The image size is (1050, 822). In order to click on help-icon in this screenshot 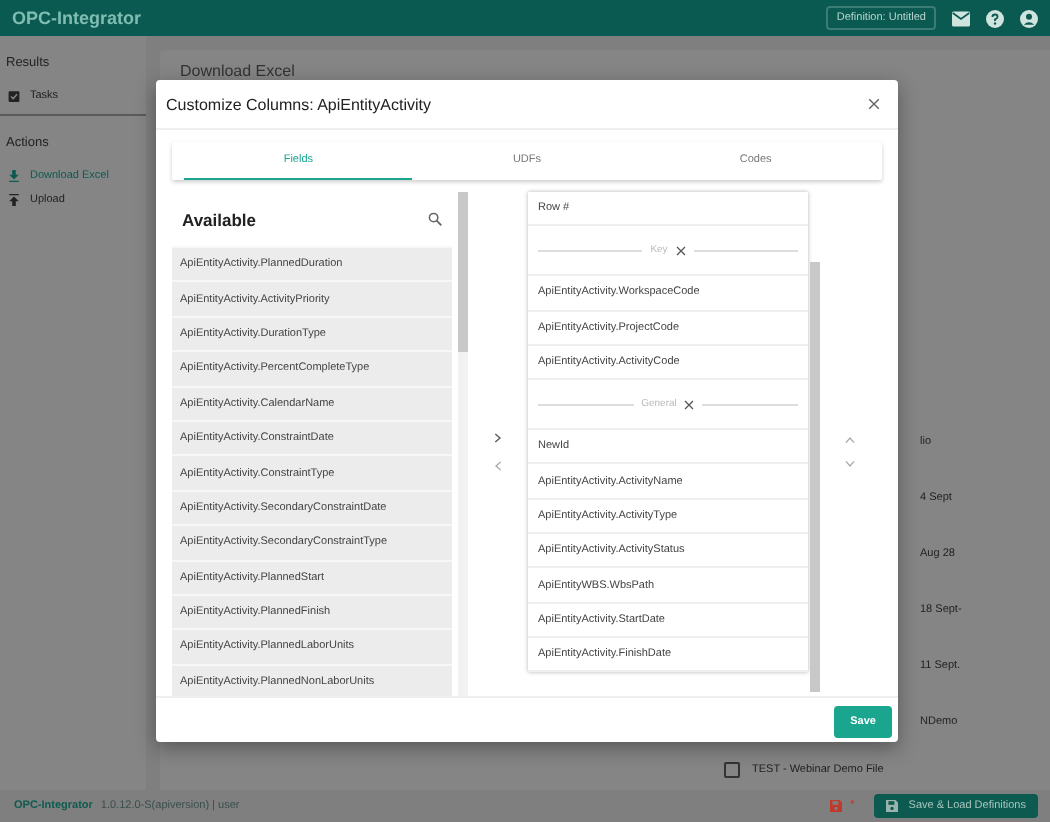, I will do `click(995, 18)`.